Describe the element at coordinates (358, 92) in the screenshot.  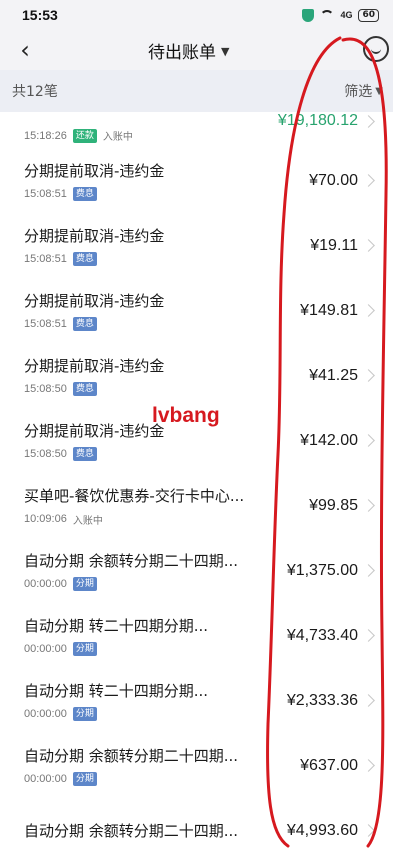
I see `filter-label: 筛选` at that location.